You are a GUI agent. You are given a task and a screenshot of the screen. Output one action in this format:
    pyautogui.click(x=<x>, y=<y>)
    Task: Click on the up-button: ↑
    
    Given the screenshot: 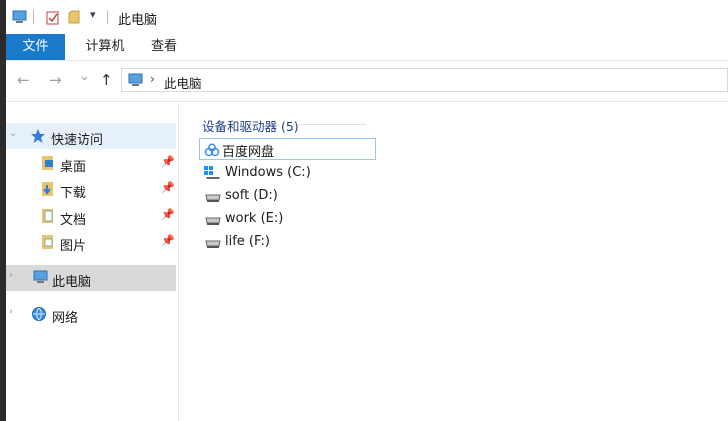 What is the action you would take?
    pyautogui.click(x=106, y=80)
    